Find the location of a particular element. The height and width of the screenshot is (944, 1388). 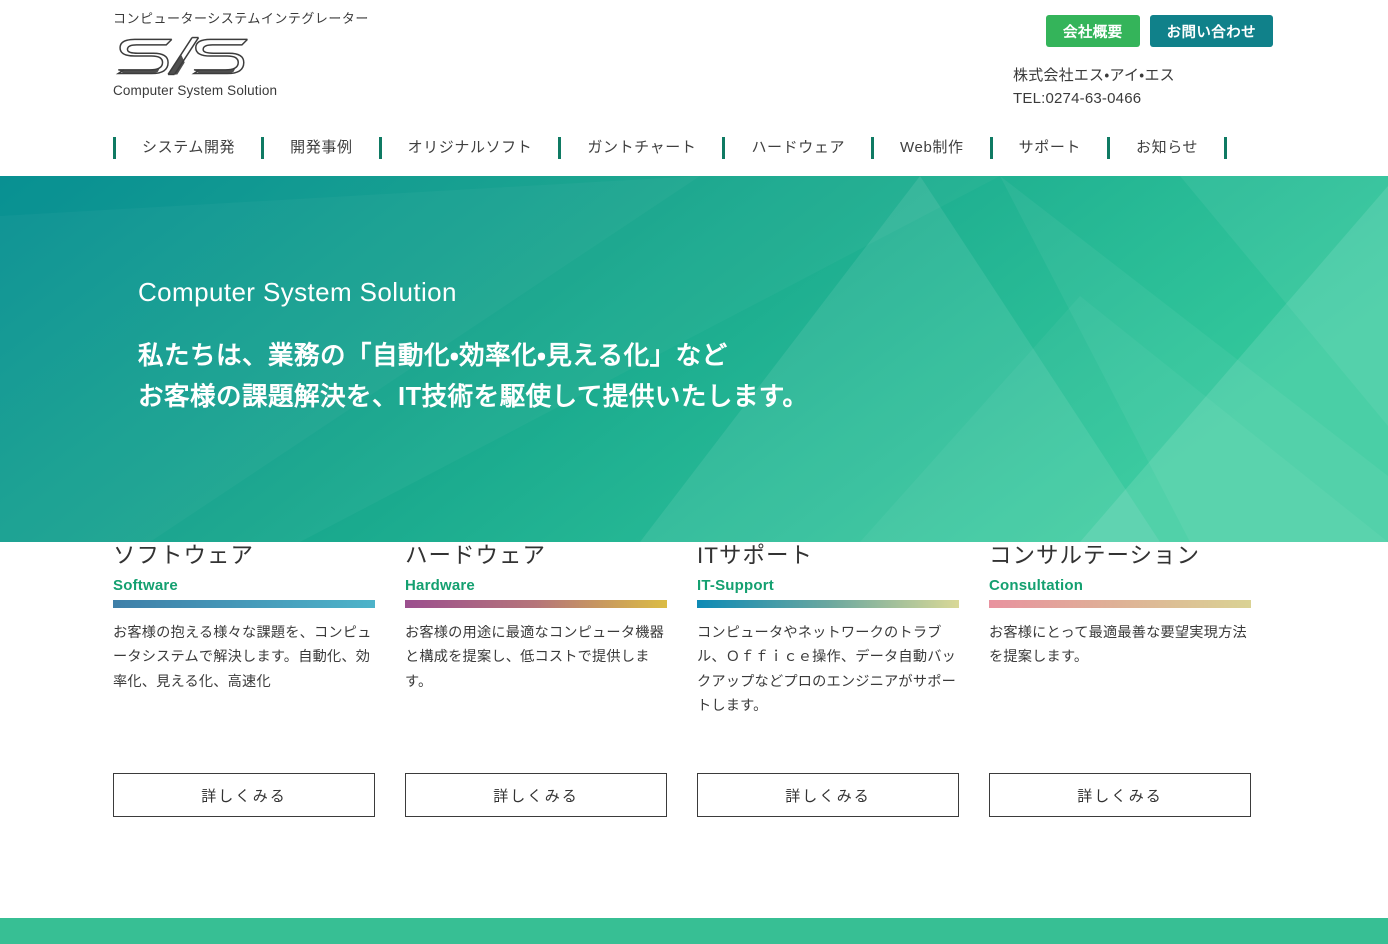

details-button-consultation: 詳しくみる is located at coordinates (1120, 795).